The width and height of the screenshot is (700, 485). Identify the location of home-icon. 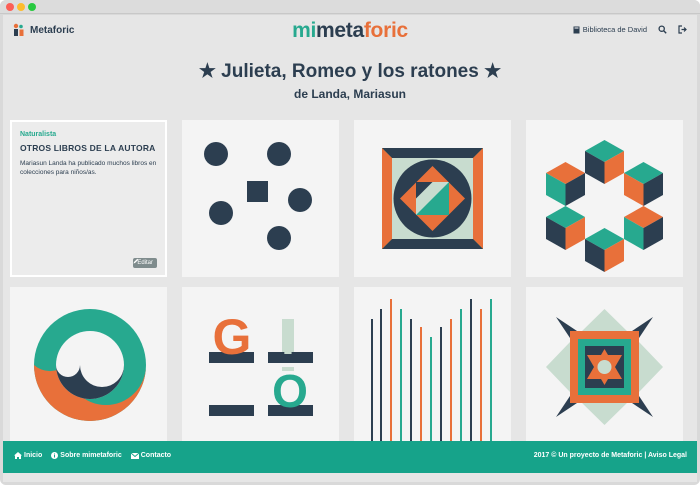
(18, 455).